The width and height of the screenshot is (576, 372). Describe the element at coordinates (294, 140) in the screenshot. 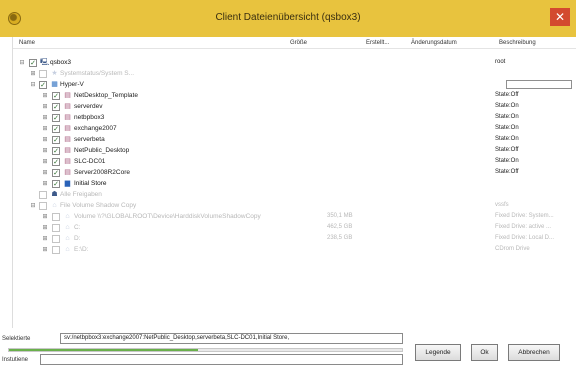

I see `tree-row-vm: ⊞ ✓ ▤ serverbeta State:On` at that location.